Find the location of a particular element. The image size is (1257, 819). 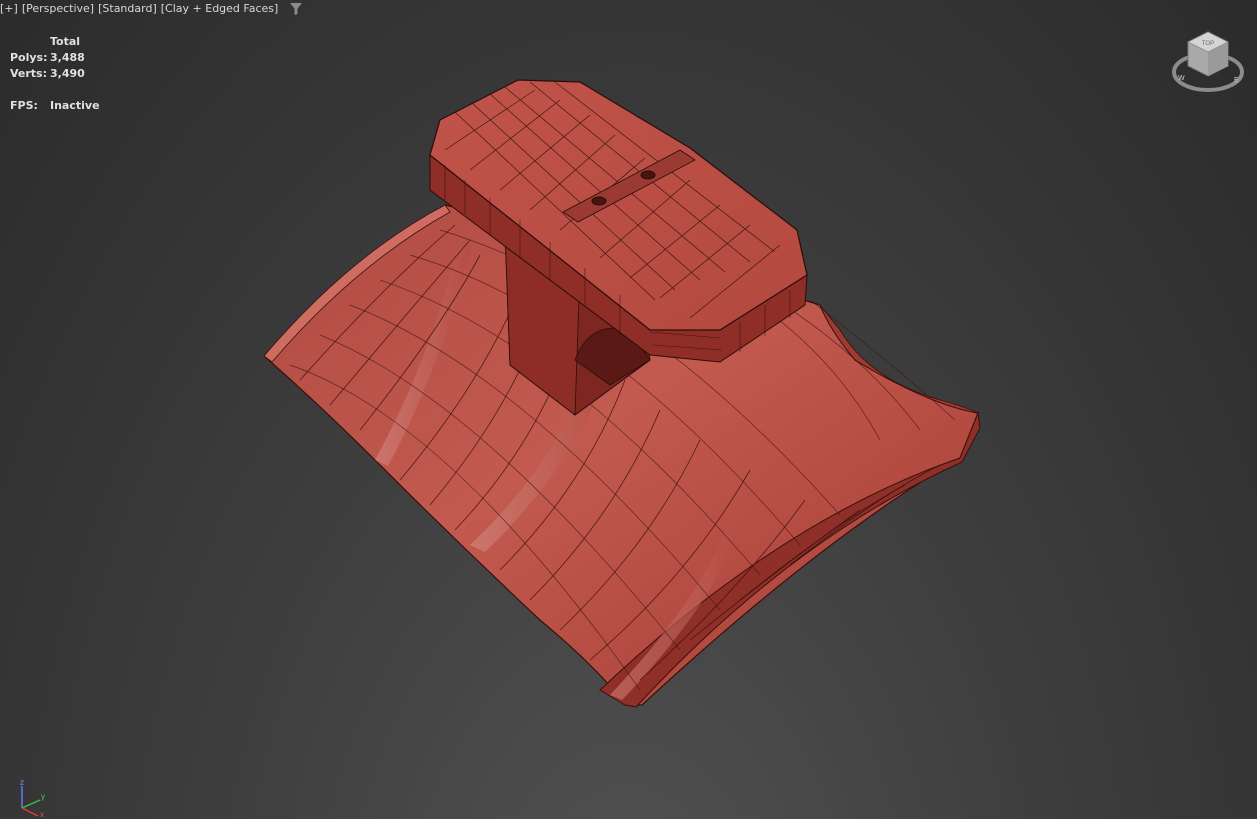

axis-tripod-icon: z y x is located at coordinates (32, 798).